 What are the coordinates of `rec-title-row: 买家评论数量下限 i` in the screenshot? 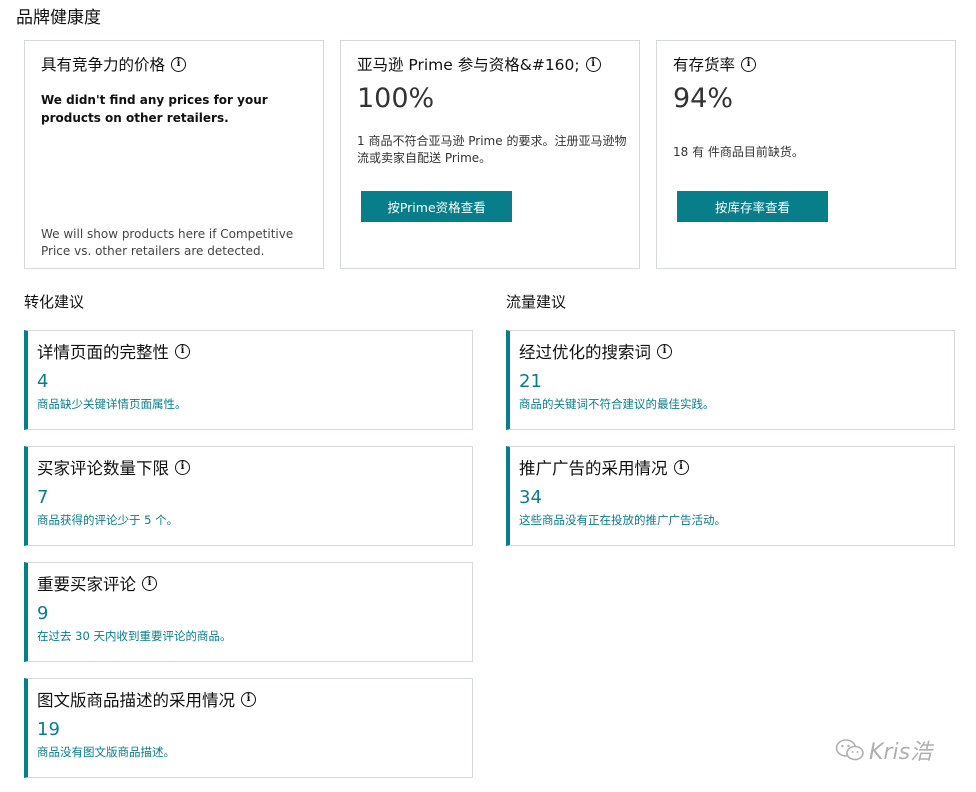 It's located at (113, 467).